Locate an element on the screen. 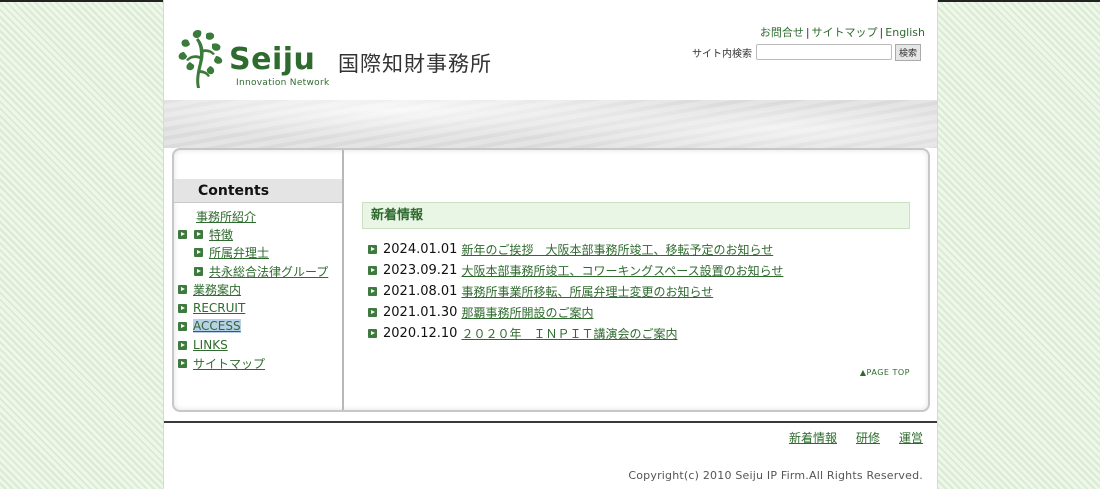 The width and height of the screenshot is (1100, 489). site-logo: Seiju Innovation Network 国際知財事務所 is located at coordinates (336, 59).